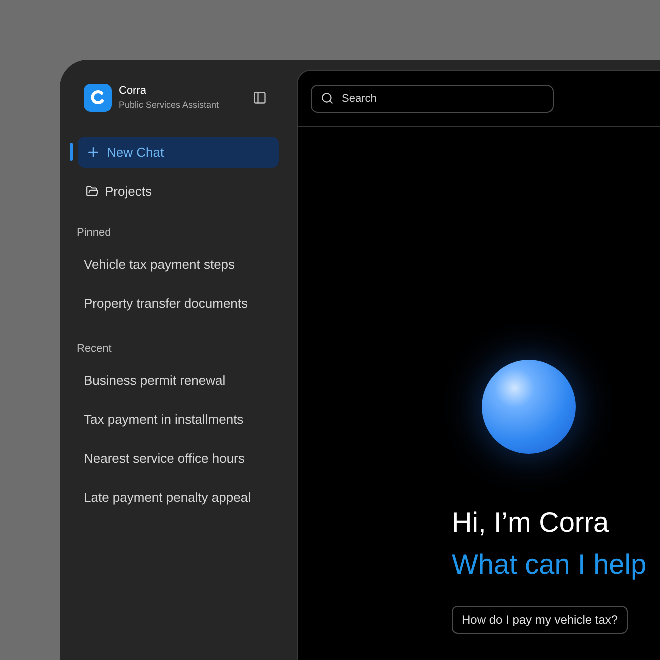 This screenshot has height=660, width=660. I want to click on chat-item: Business permit renewal, so click(178, 380).